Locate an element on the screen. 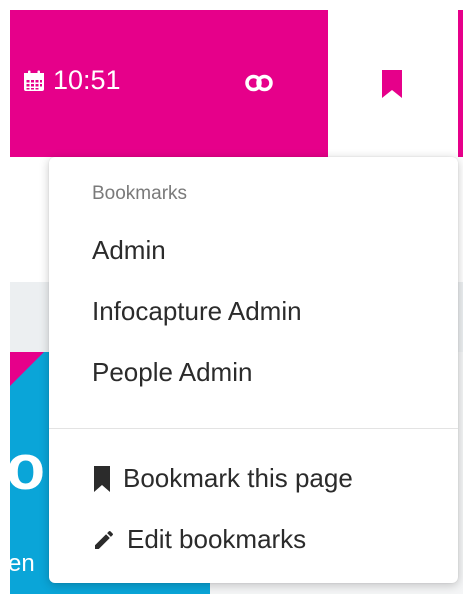 Image resolution: width=463 pixels, height=594 pixels. edit-bookmarks-label: Edit bookmarks is located at coordinates (217, 539).